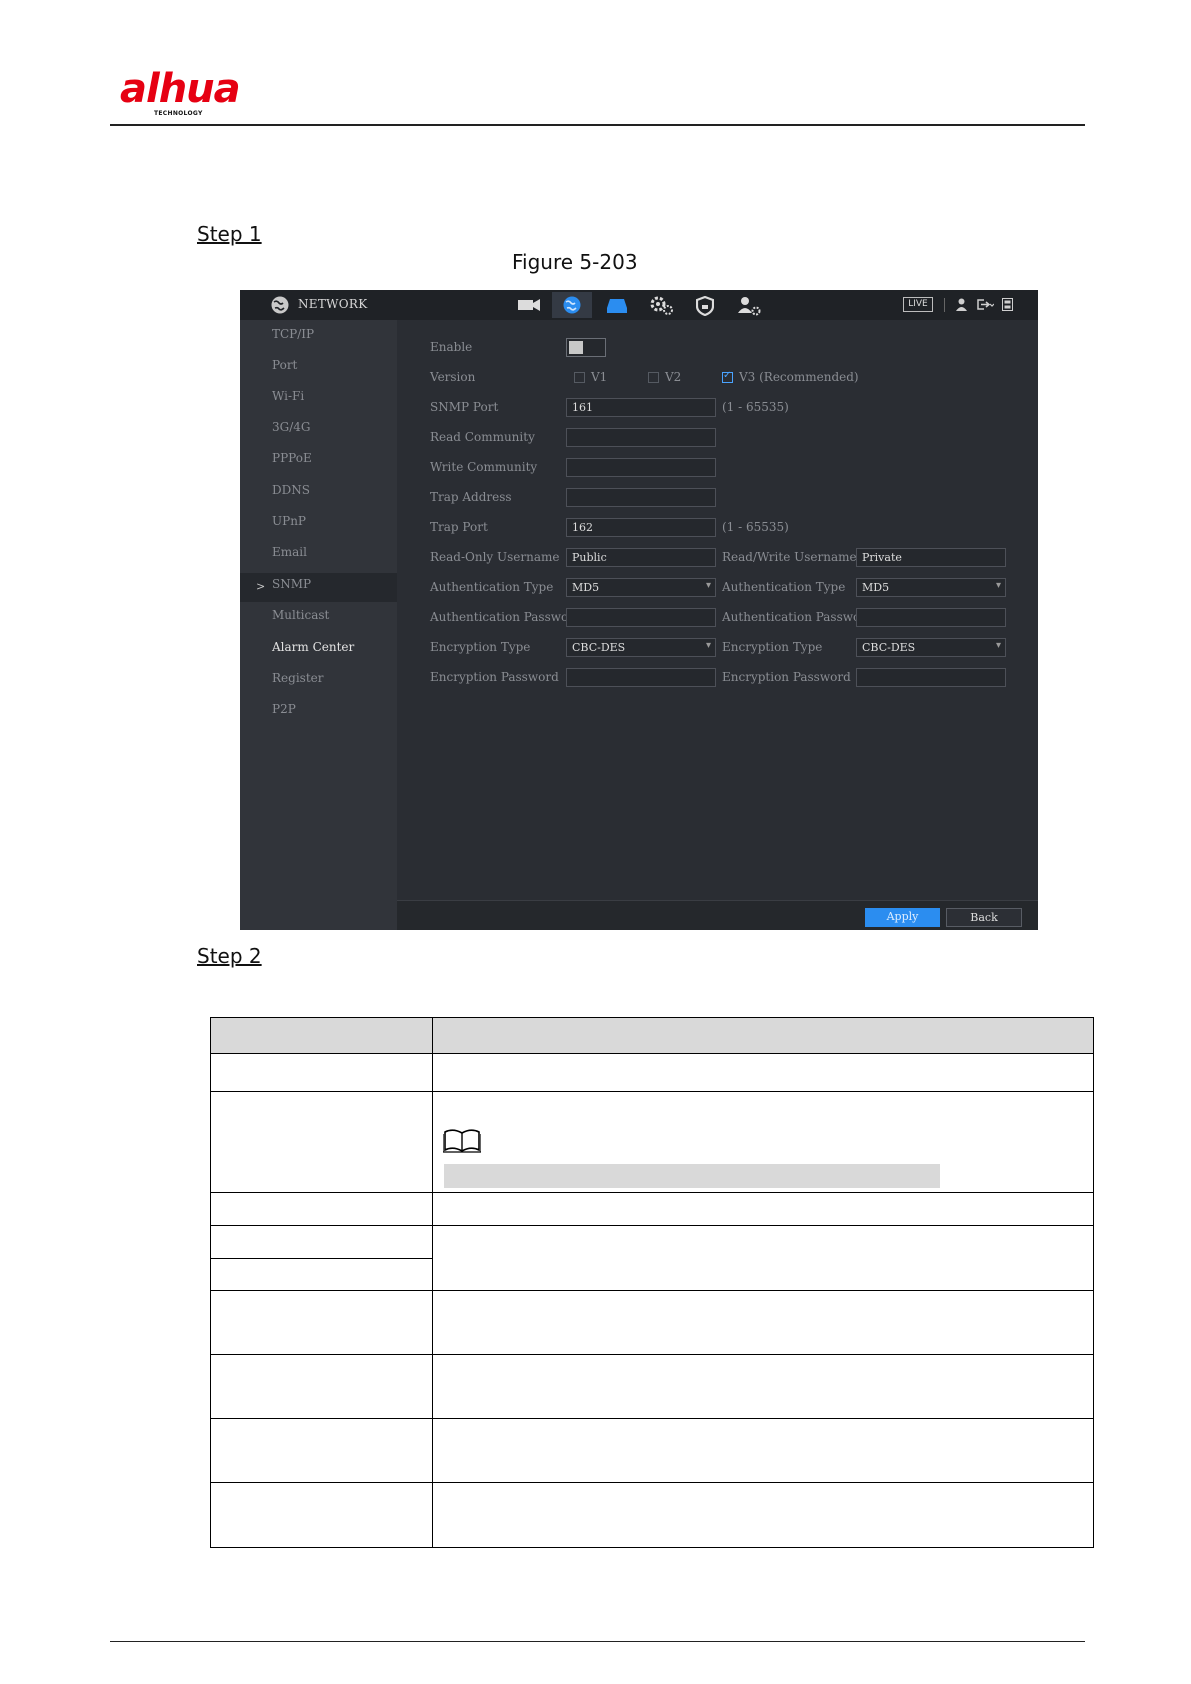 The width and height of the screenshot is (1191, 1684). I want to click on user-icon, so click(961, 304).